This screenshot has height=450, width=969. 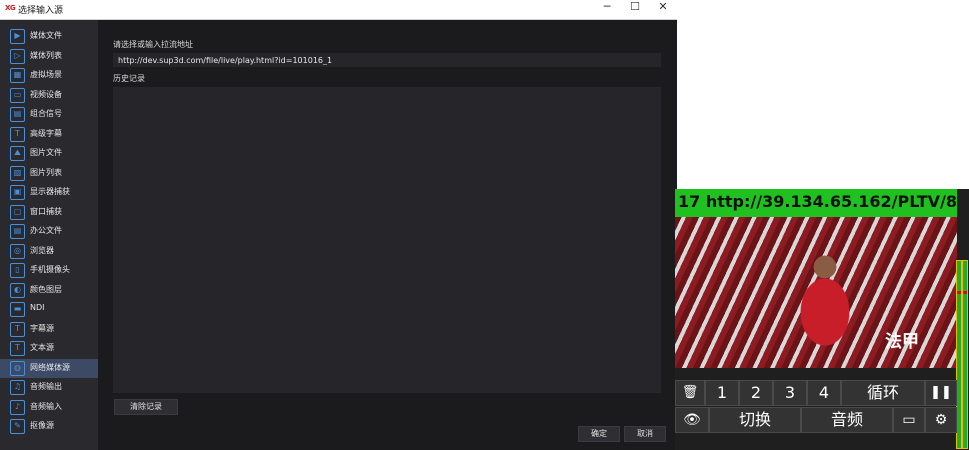 I want to click on window-title: 选择输入源, so click(x=41, y=11).